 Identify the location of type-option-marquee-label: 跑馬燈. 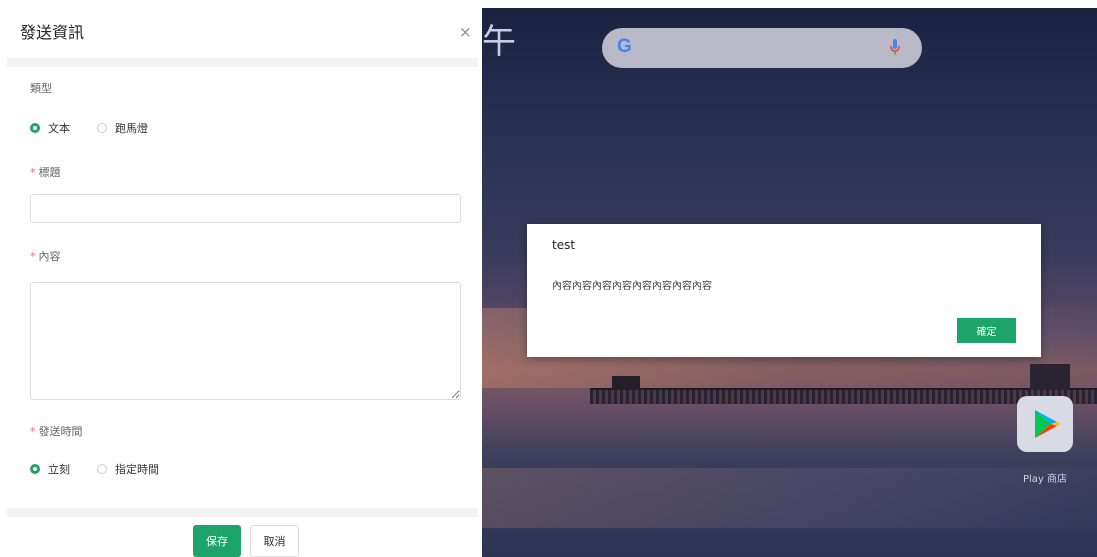
(131, 128).